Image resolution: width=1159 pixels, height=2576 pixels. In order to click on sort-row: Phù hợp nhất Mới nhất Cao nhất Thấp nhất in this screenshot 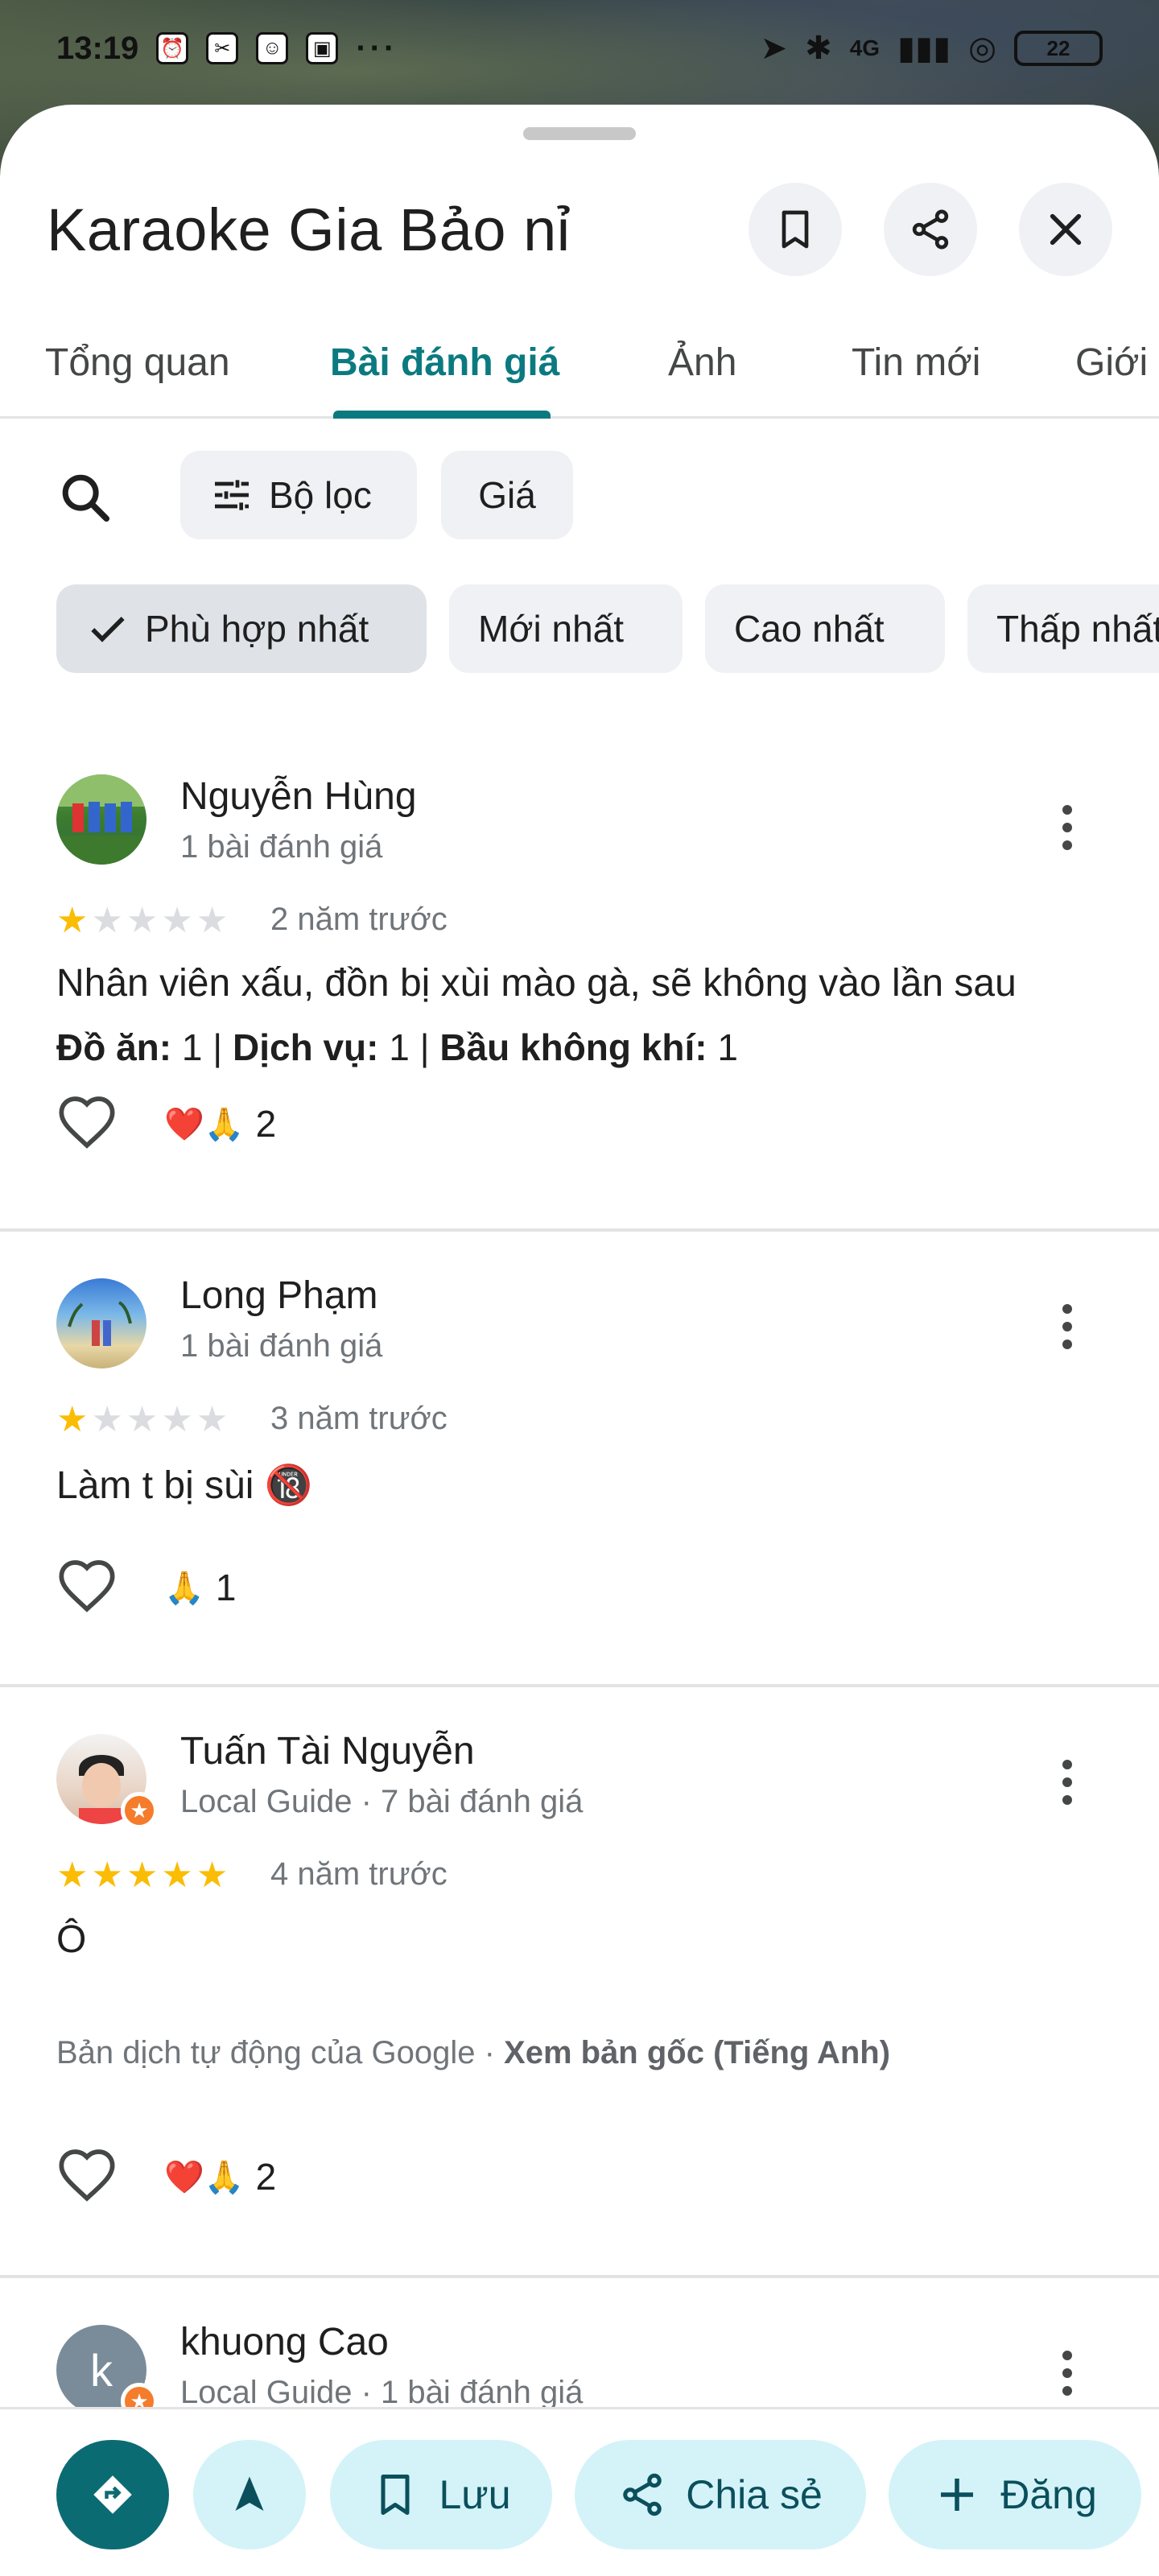, I will do `click(579, 629)`.